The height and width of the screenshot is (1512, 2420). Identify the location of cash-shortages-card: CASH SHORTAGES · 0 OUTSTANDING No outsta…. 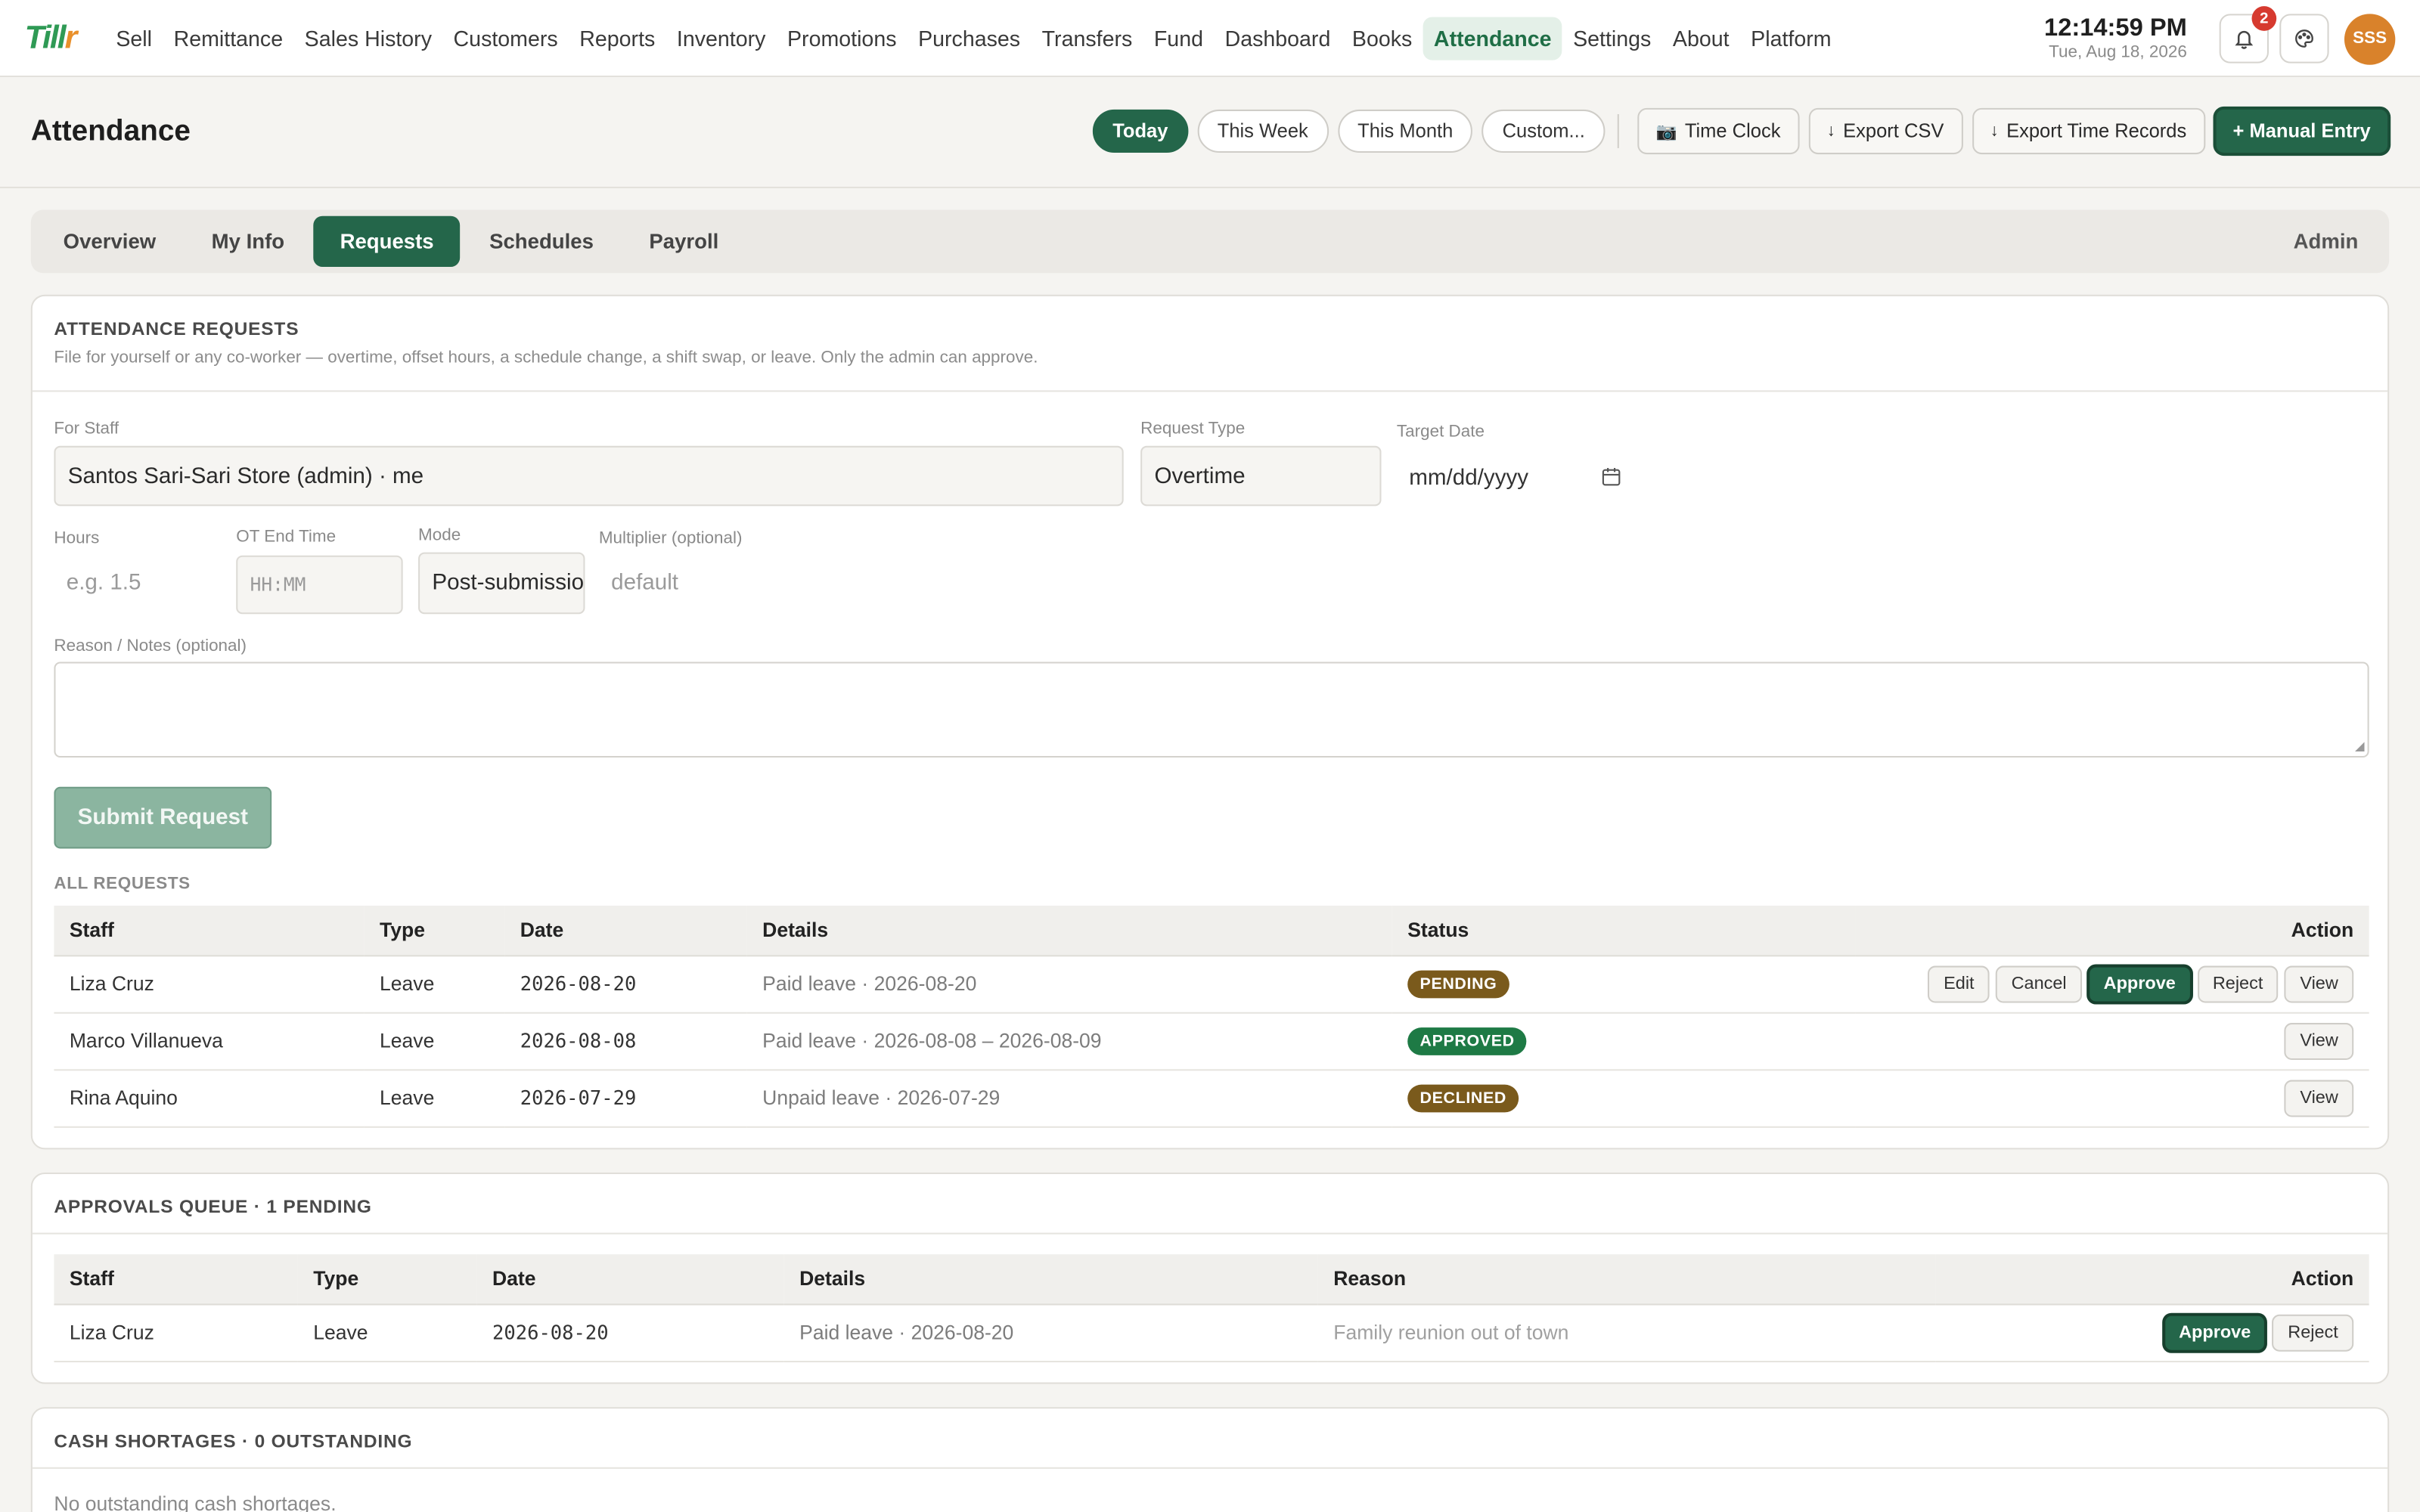
(1210, 1459).